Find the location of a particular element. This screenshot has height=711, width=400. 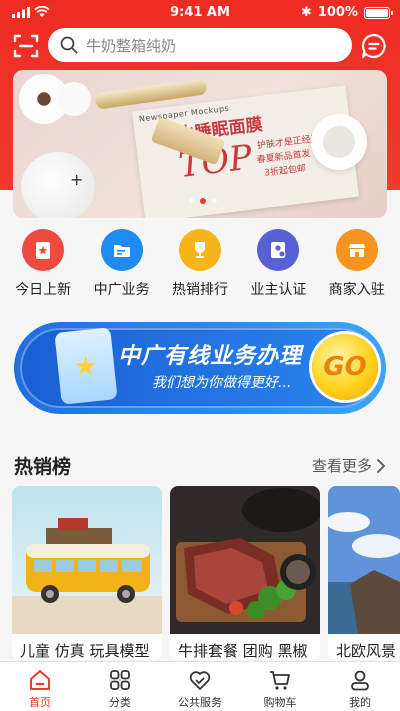

home-icon is located at coordinates (40, 680).